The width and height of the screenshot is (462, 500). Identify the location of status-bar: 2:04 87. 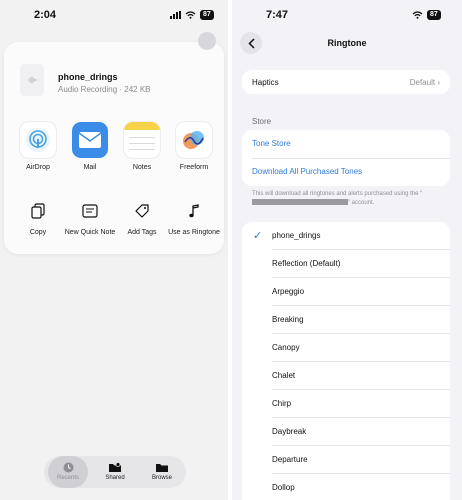
(114, 15).